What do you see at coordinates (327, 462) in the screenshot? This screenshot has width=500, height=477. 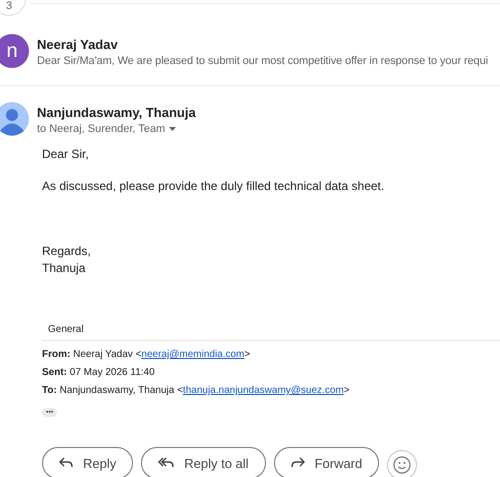 I see `forward-button: Forward` at bounding box center [327, 462].